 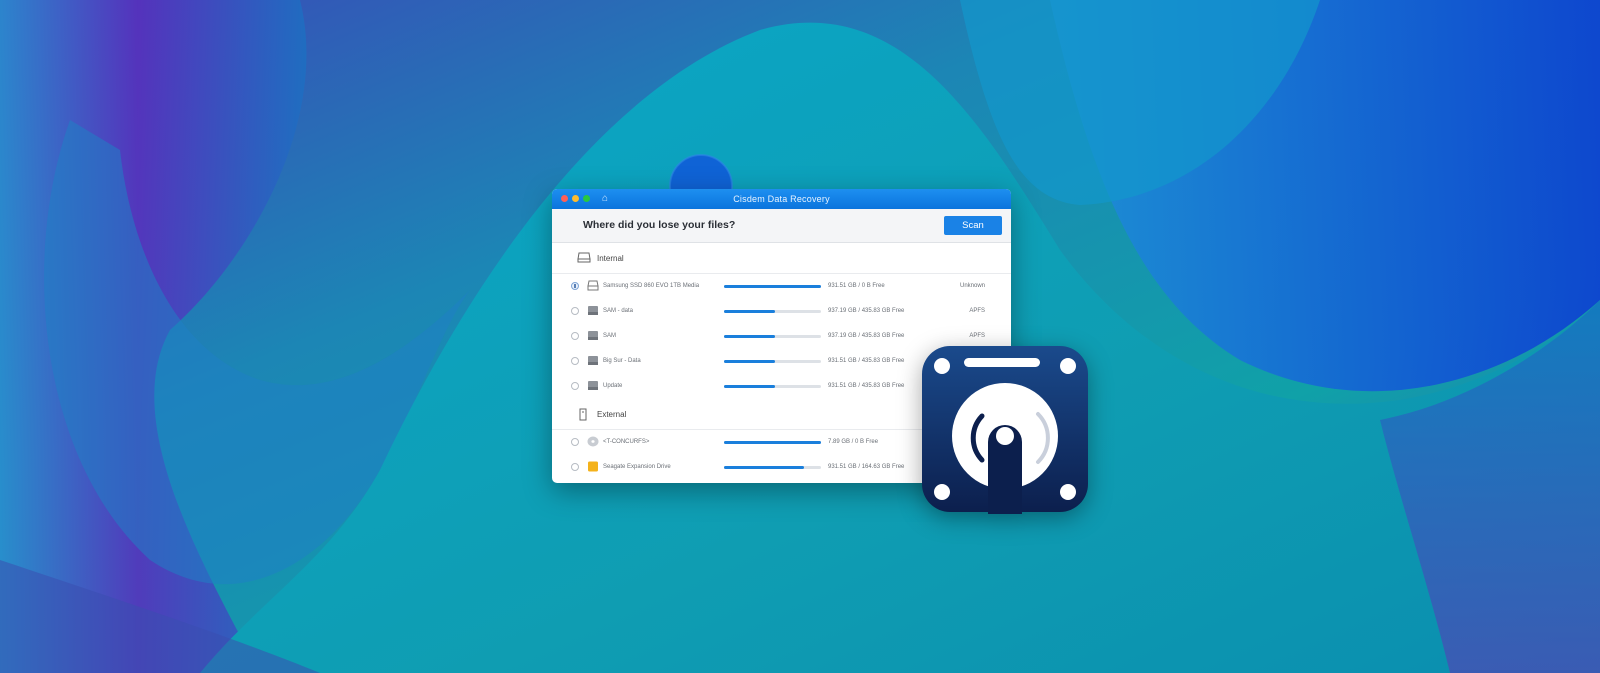 I want to click on title-bar: ⌂ Cisdem Data Recovery, so click(x=781, y=199).